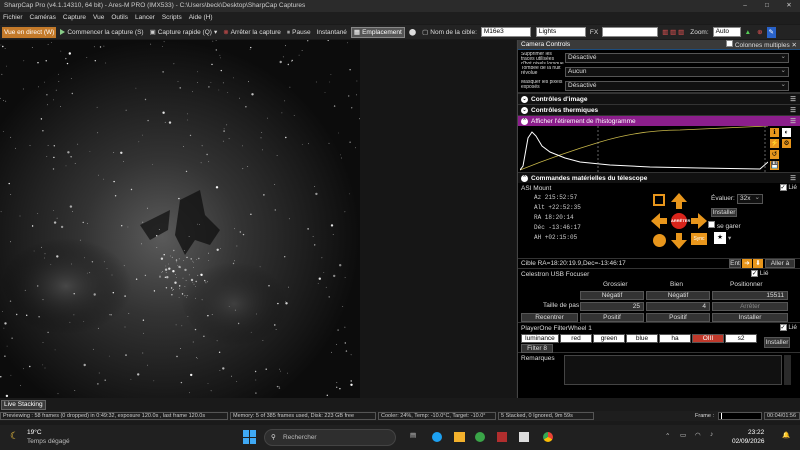  Describe the element at coordinates (735, 263) in the screenshot. I see `mount-in-button: Ent` at that location.